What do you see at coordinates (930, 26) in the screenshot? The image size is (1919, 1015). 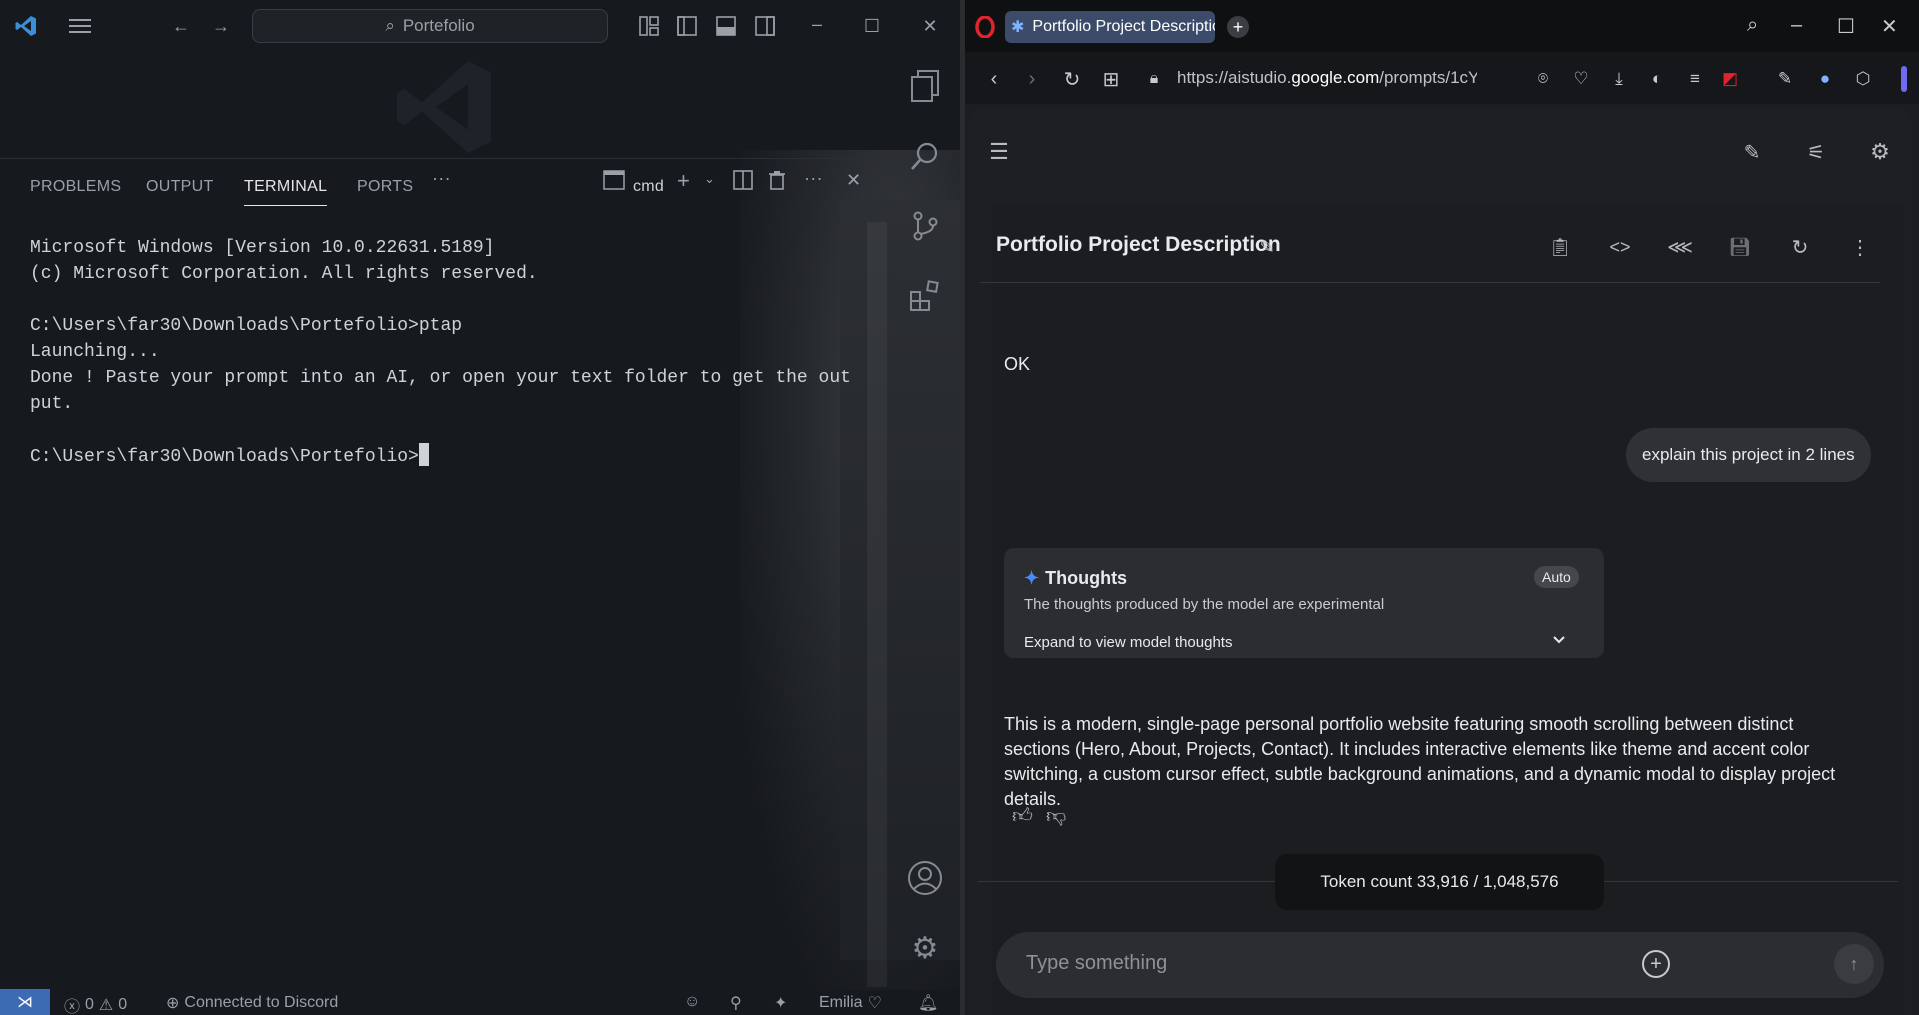 I see `close-icon: ✕` at bounding box center [930, 26].